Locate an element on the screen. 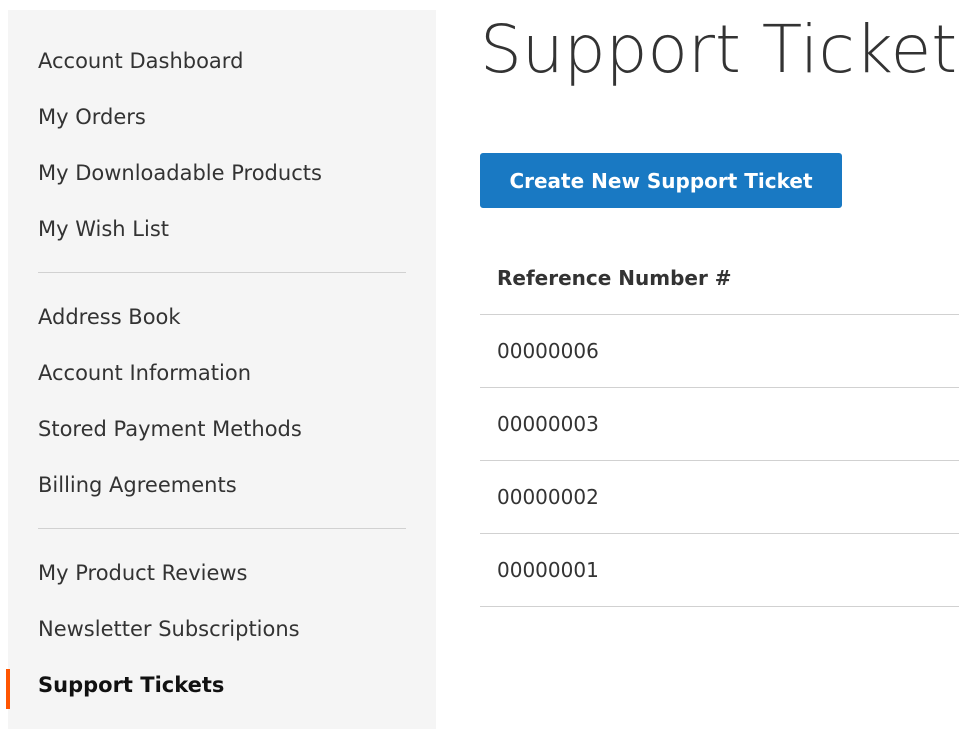 The width and height of the screenshot is (959, 729). create-new-support-ticket-button: Create New Support Ticket is located at coordinates (661, 180).